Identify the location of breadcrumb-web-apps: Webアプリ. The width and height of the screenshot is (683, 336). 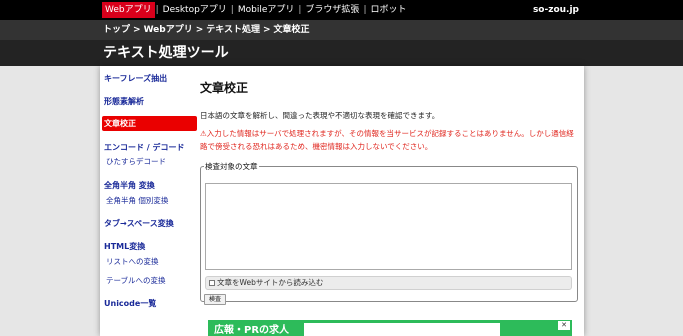
(168, 30).